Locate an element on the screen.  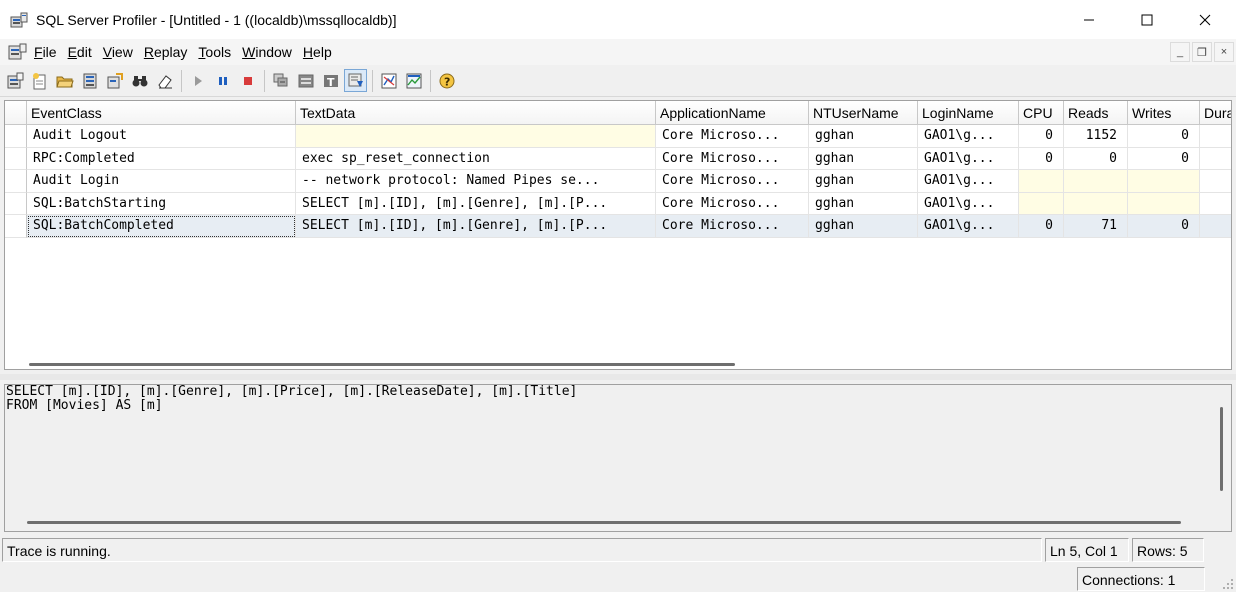
stop-trace-button is located at coordinates (247, 80).